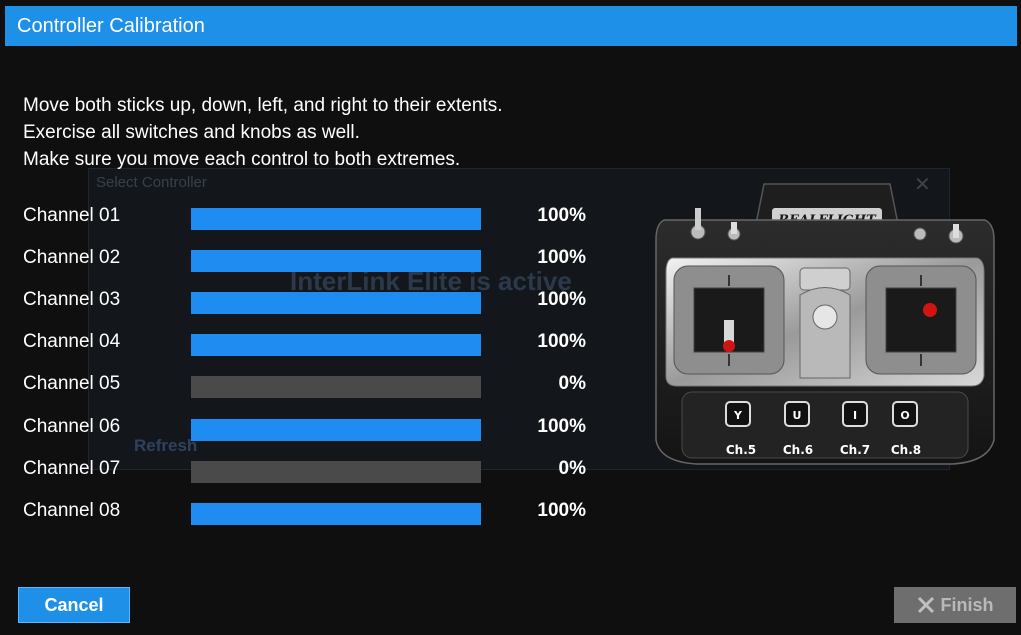  Describe the element at coordinates (72, 341) in the screenshot. I see `channel-label: Channel 04` at that location.